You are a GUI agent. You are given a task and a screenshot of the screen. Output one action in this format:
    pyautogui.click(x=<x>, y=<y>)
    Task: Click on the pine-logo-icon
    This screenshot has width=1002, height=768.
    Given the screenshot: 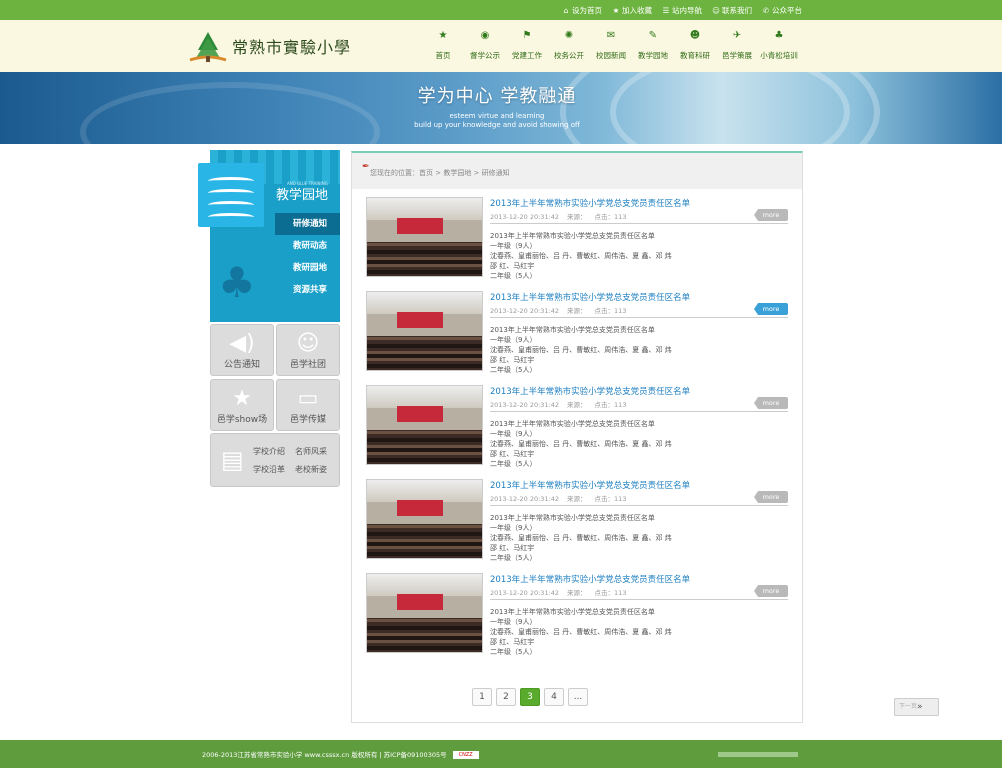 What is the action you would take?
    pyautogui.click(x=208, y=46)
    